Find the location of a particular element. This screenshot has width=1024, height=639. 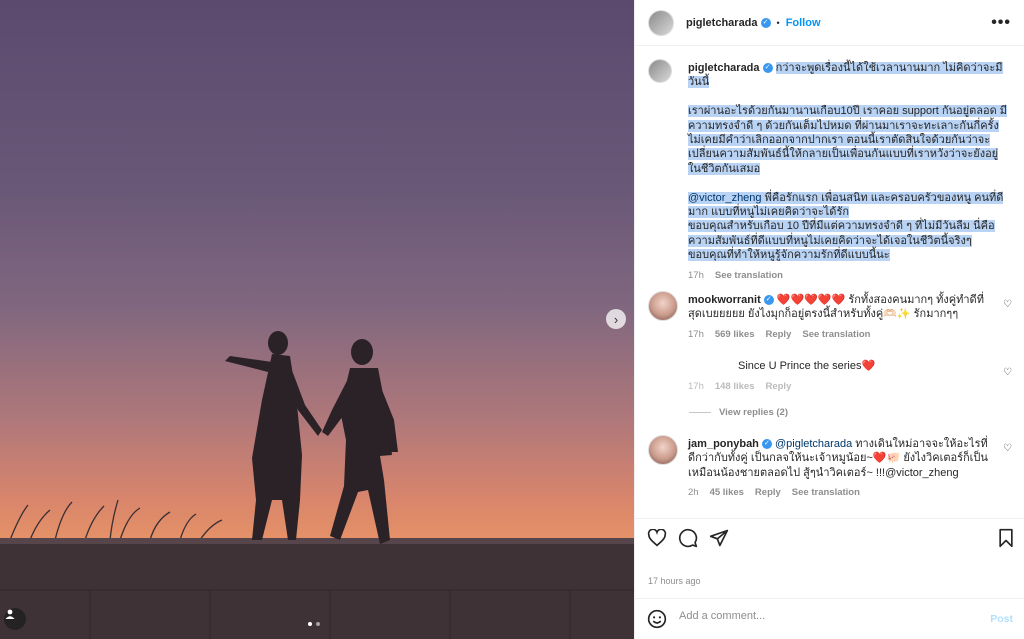

comment-body: Since U Prince the series❤️ is located at coordinates (881, 366).